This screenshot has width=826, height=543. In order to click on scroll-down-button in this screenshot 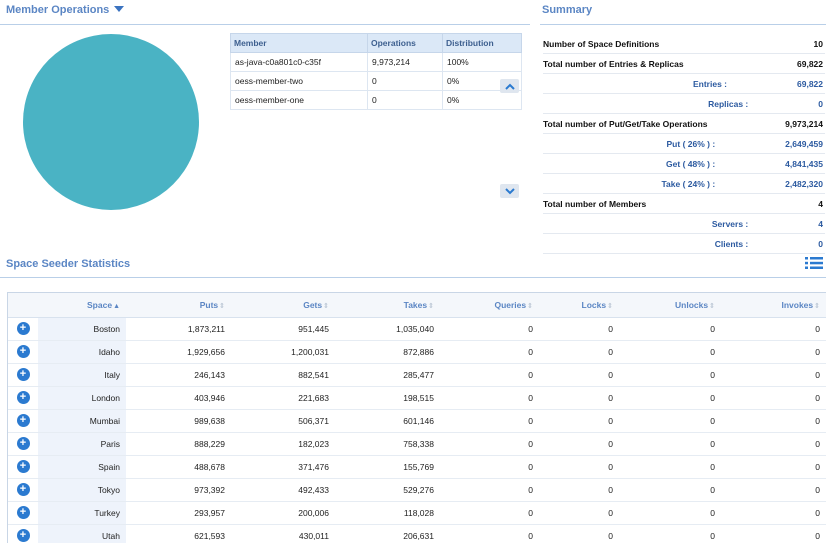, I will do `click(509, 191)`.